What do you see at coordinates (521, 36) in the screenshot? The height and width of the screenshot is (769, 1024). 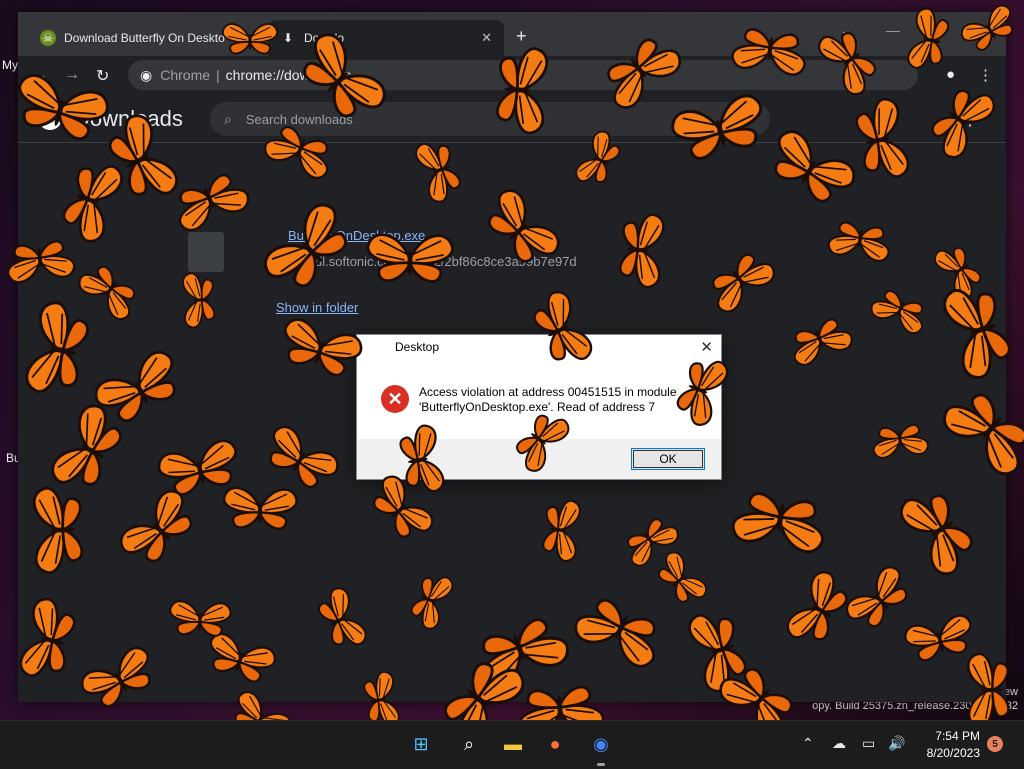 I see `new-tab-button: +` at bounding box center [521, 36].